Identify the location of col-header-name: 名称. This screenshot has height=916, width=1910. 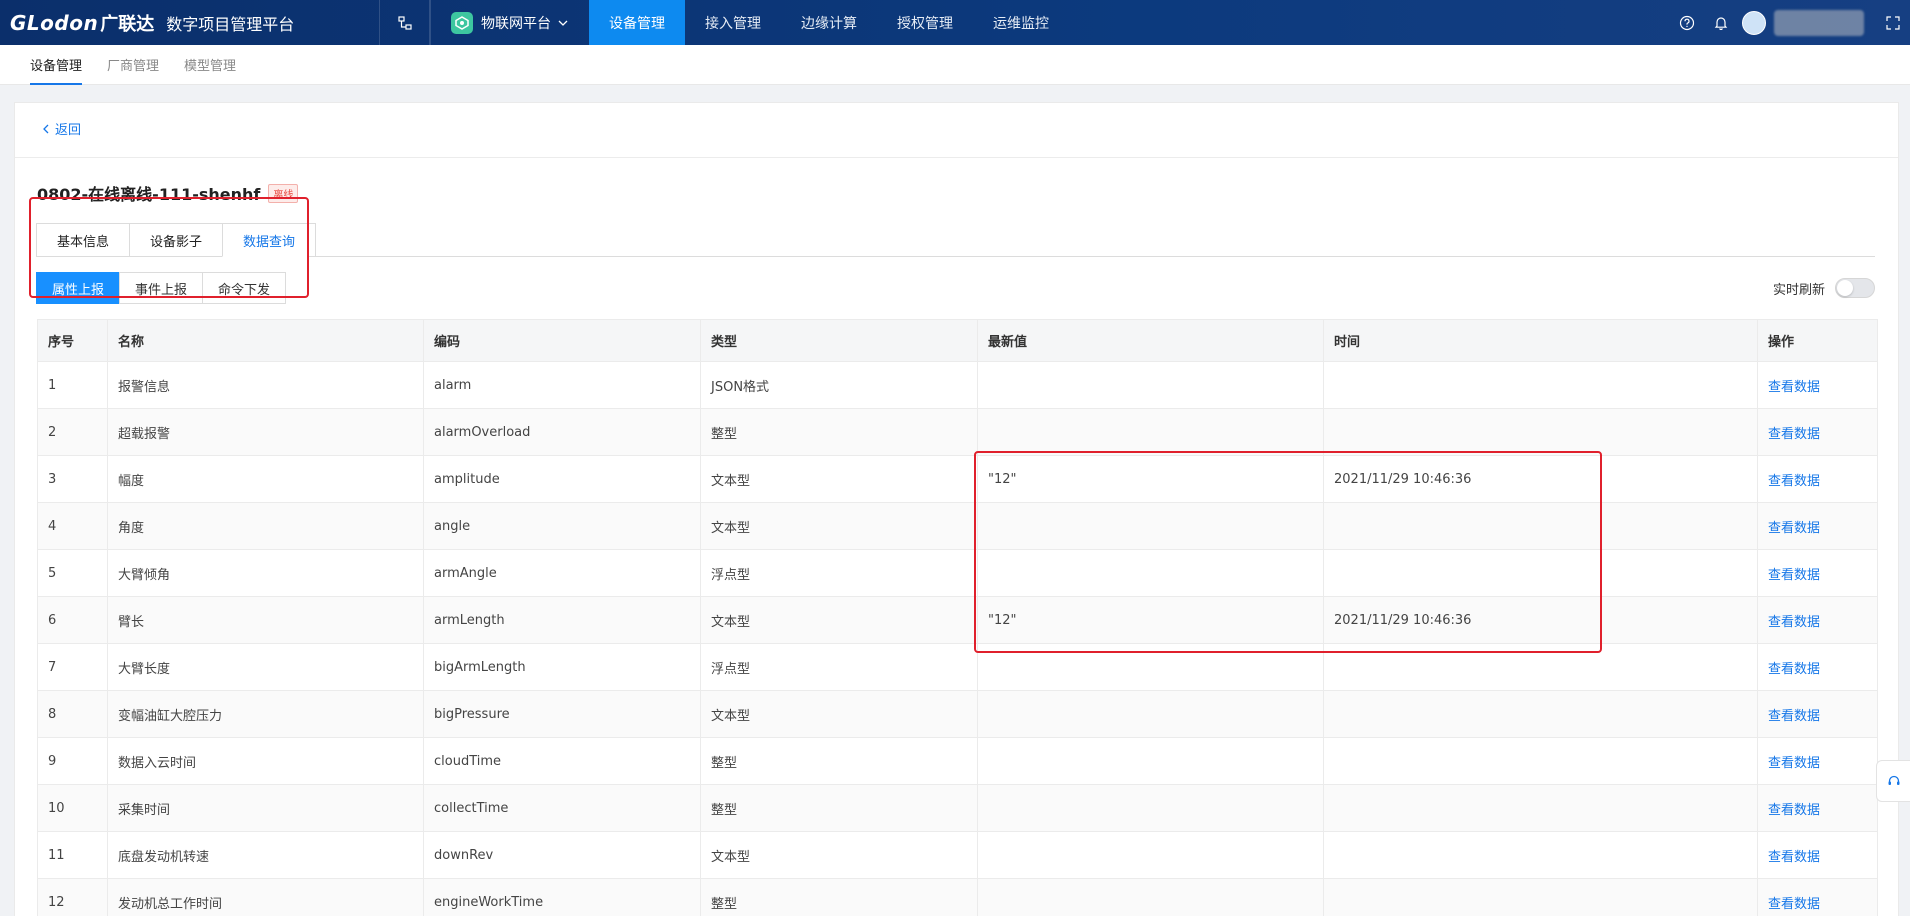
(265, 340).